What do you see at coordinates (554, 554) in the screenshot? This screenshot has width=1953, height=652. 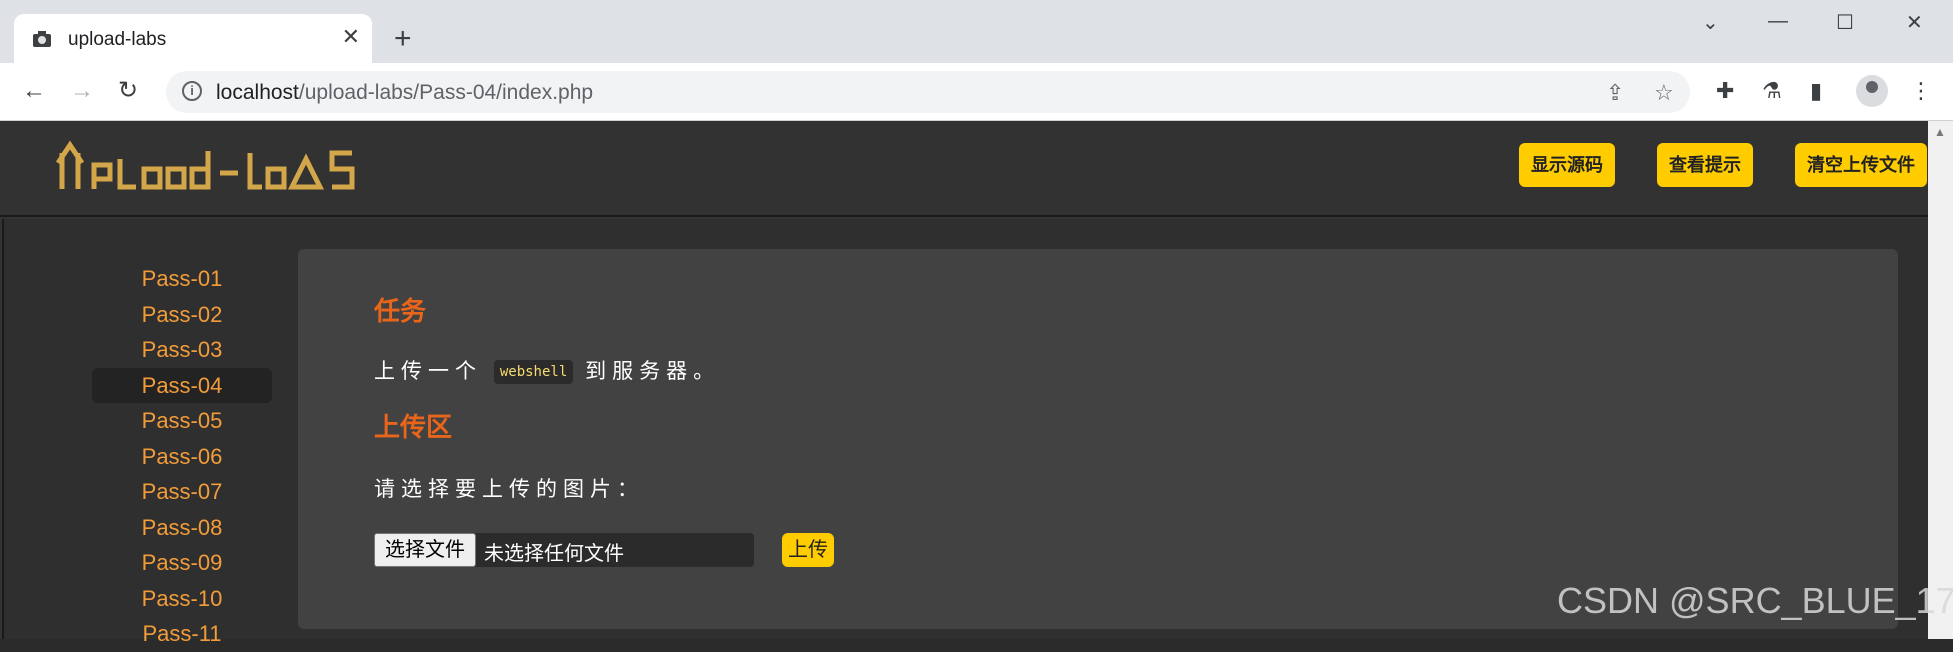 I see `file-status: 未选择任何文件` at bounding box center [554, 554].